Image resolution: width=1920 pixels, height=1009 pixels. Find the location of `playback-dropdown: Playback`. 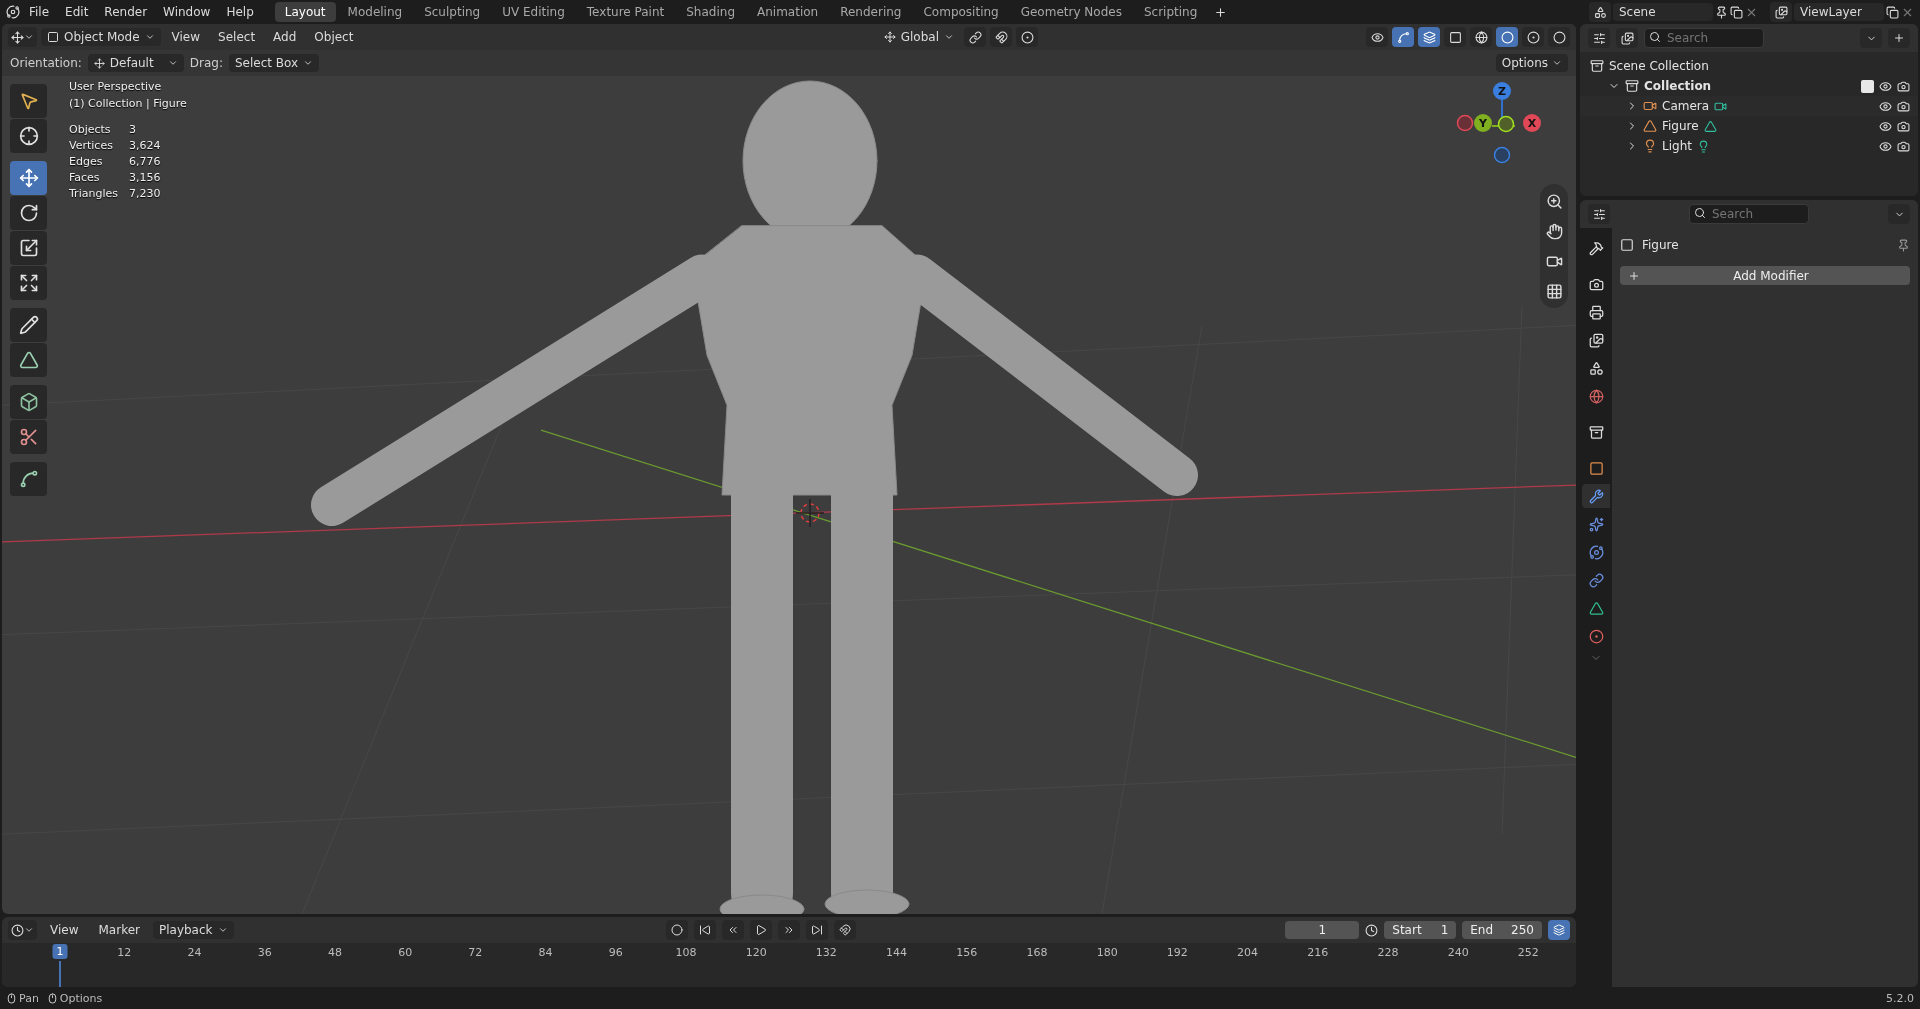

playback-dropdown: Playback is located at coordinates (193, 930).